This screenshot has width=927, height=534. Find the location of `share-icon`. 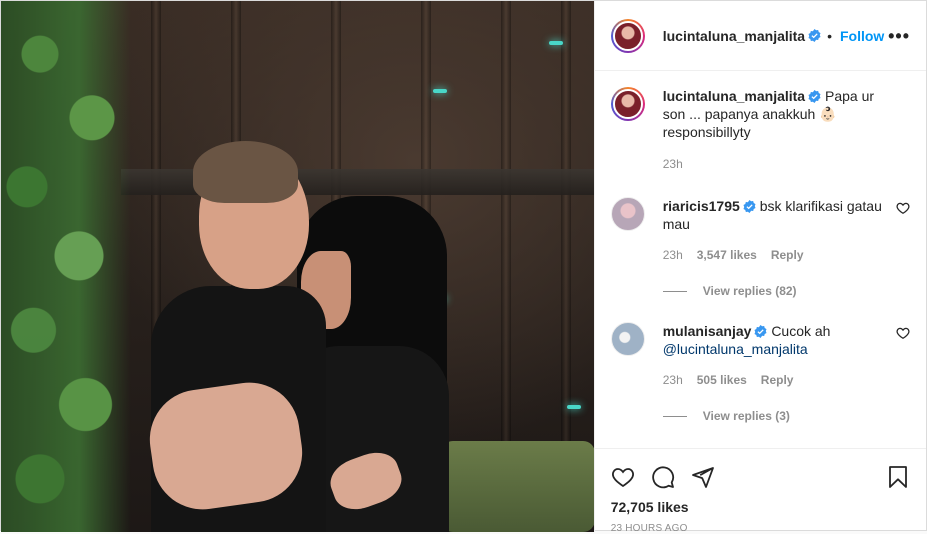

share-icon is located at coordinates (703, 477).